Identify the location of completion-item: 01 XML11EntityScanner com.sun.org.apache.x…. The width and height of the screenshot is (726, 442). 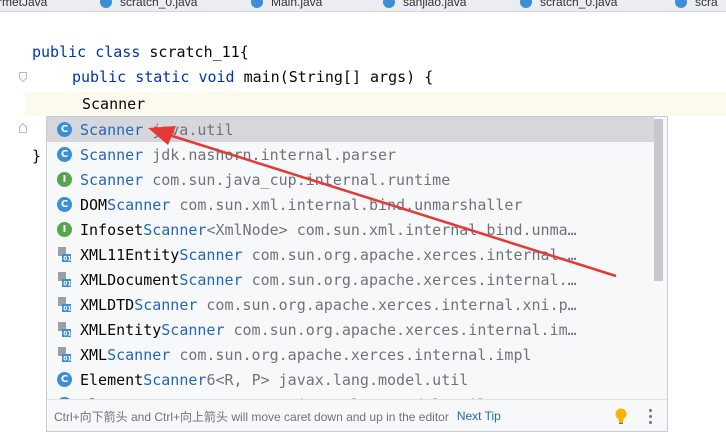
(350, 254).